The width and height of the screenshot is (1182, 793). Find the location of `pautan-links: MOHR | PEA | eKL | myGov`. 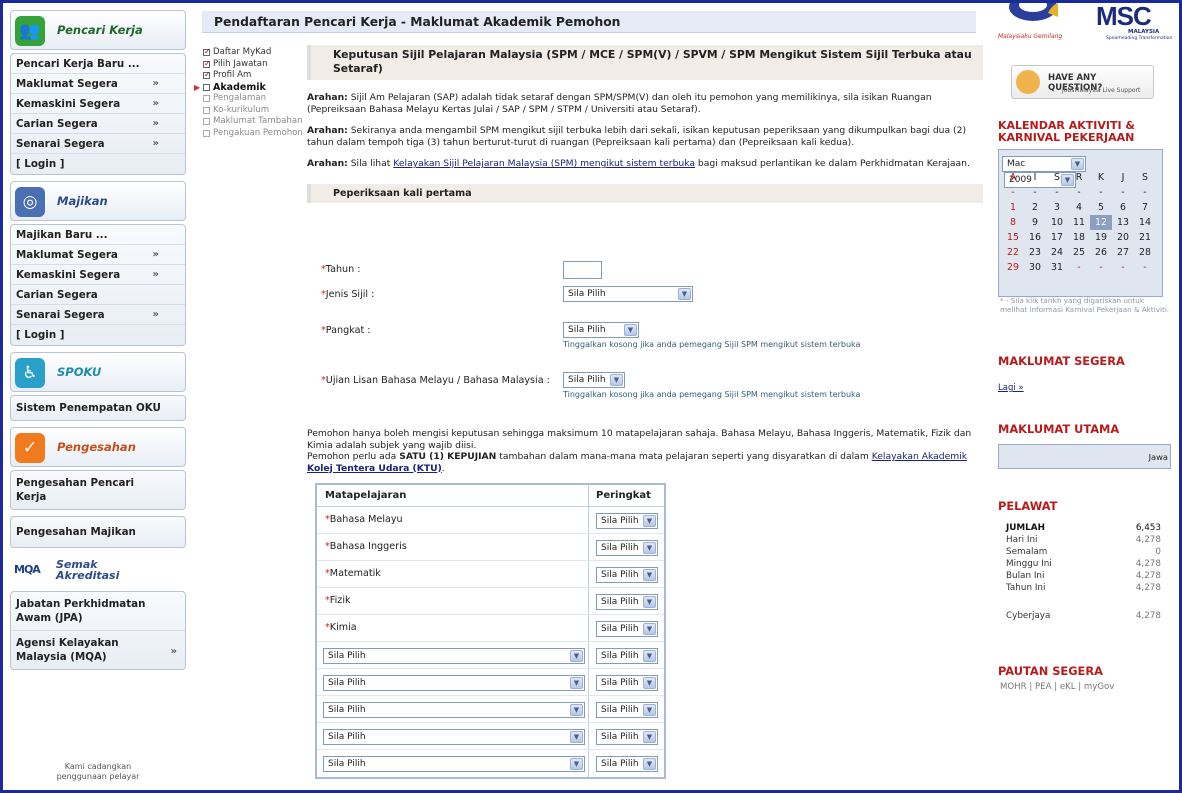

pautan-links: MOHR | PEA | eKL | myGov is located at coordinates (1057, 687).